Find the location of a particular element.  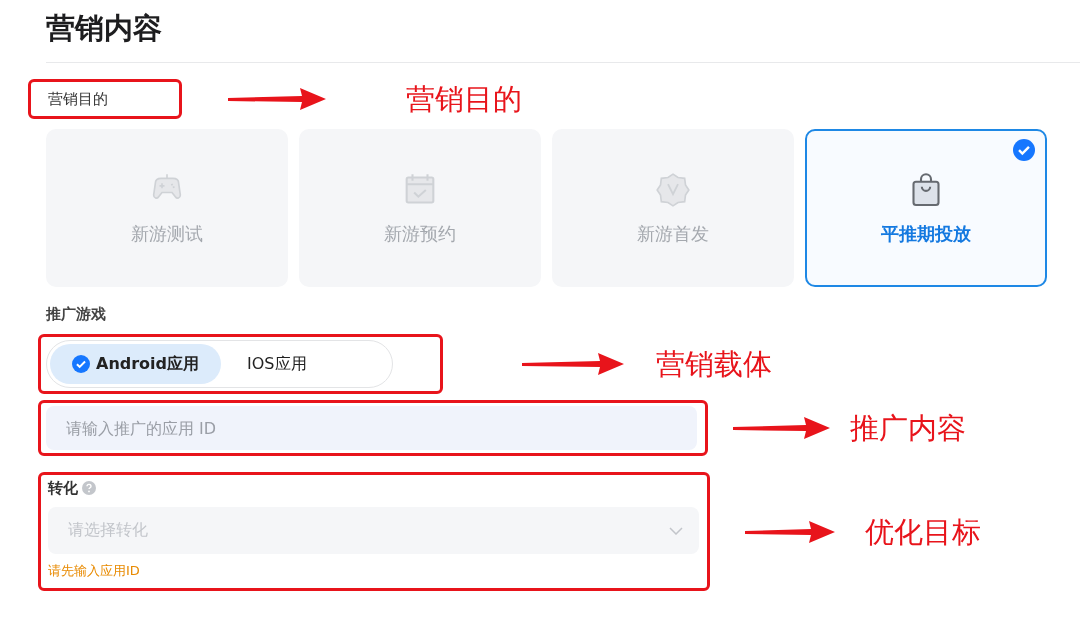

check-badge-icon is located at coordinates (1024, 150).